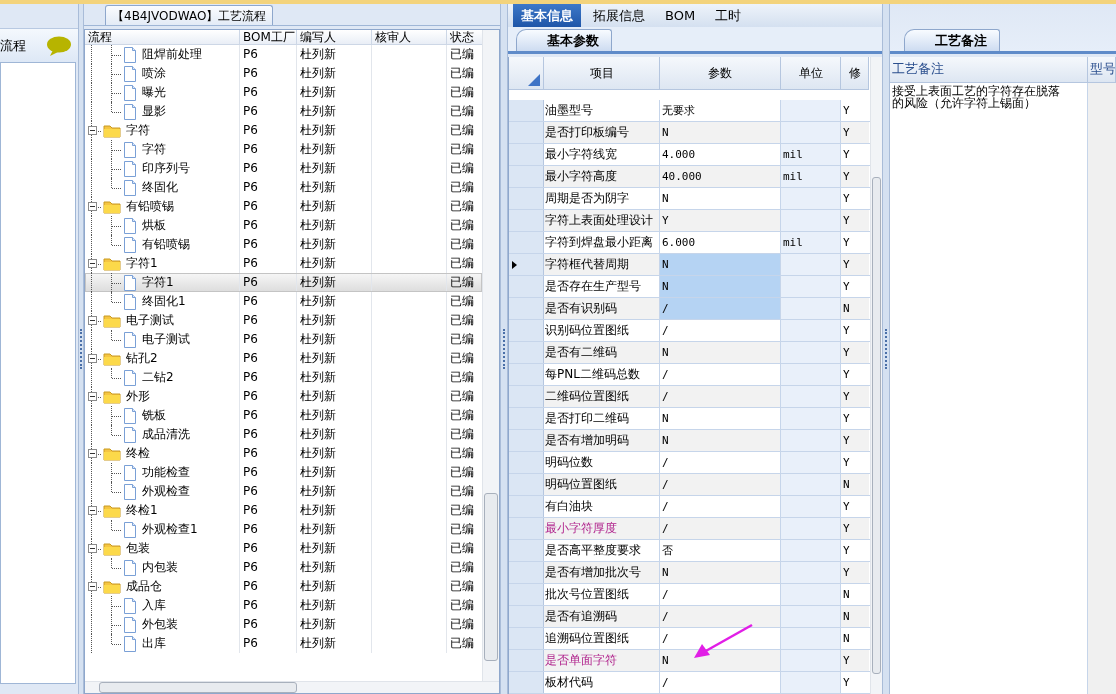  I want to click on table-cell: 是否有增加明码, so click(602, 440).